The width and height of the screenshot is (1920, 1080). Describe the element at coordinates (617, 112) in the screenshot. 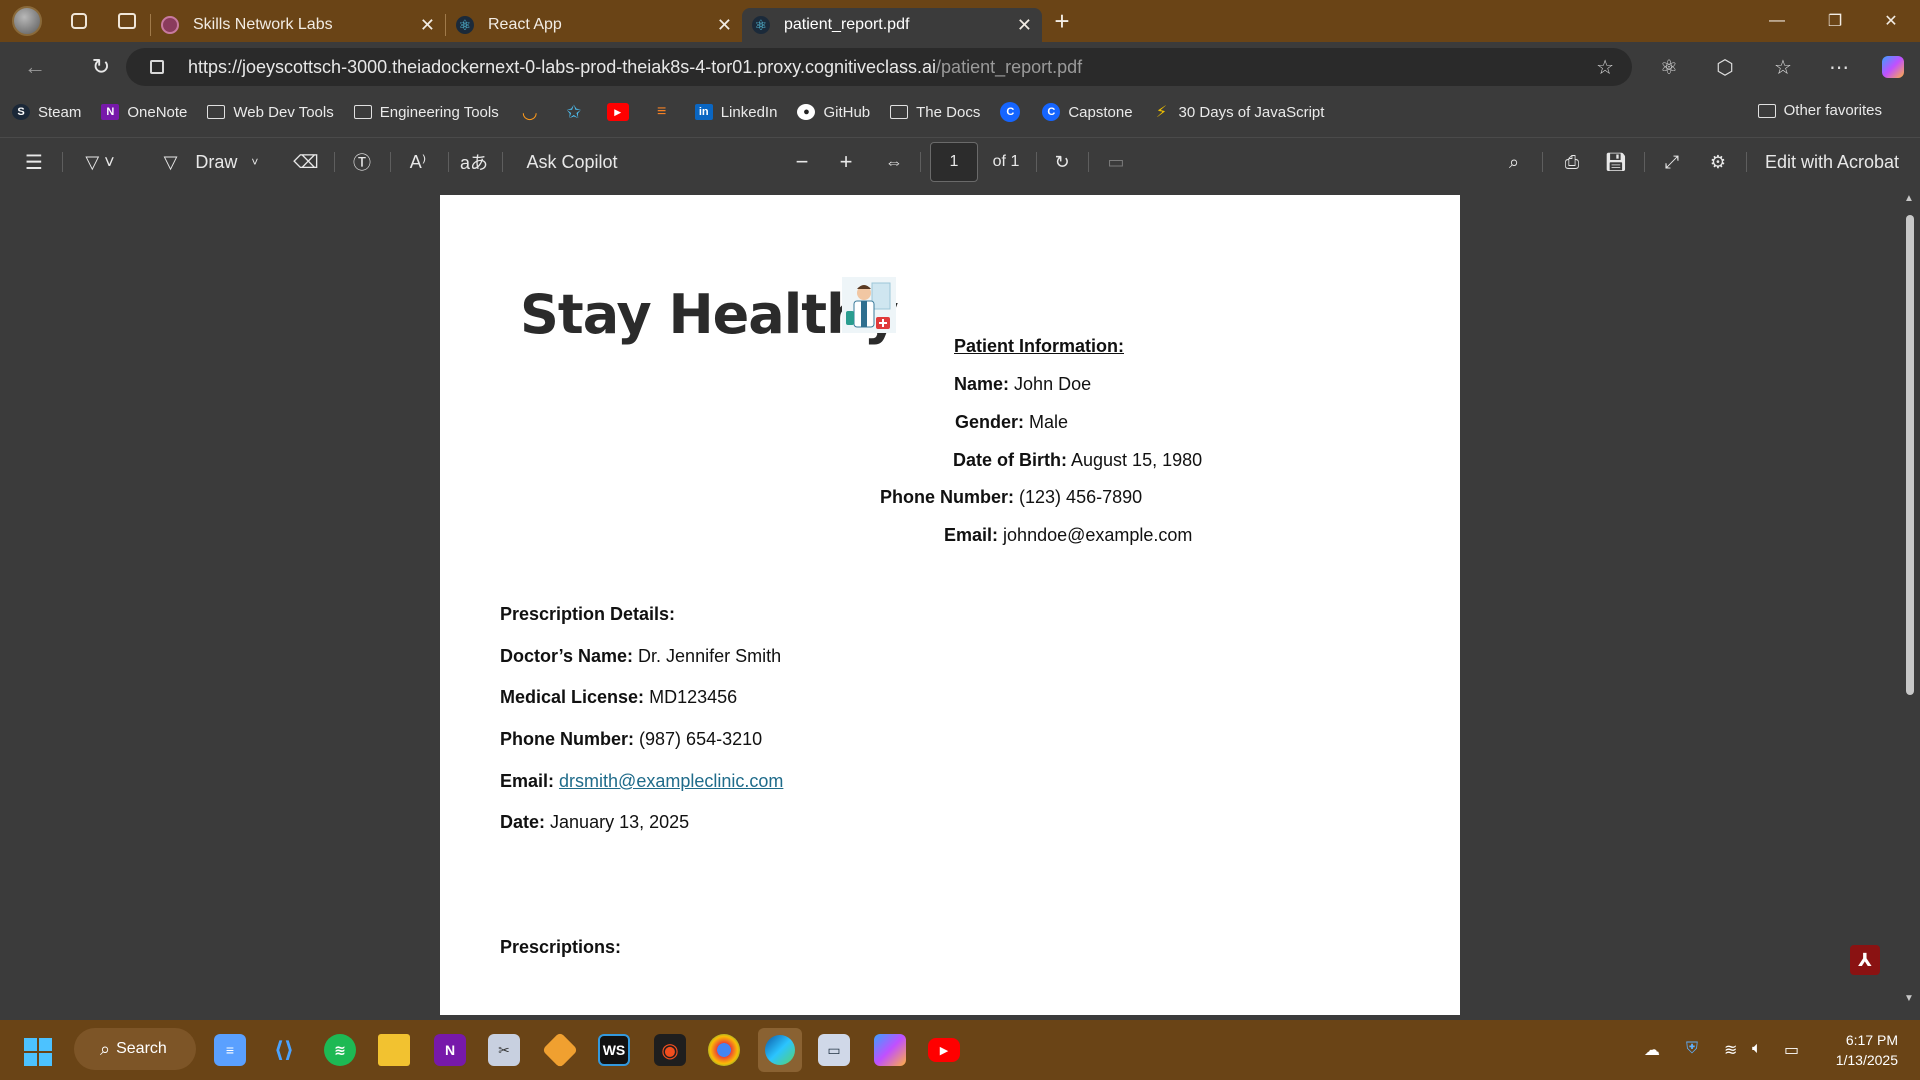

I see `youtube-bookmark-icon: ▶` at that location.